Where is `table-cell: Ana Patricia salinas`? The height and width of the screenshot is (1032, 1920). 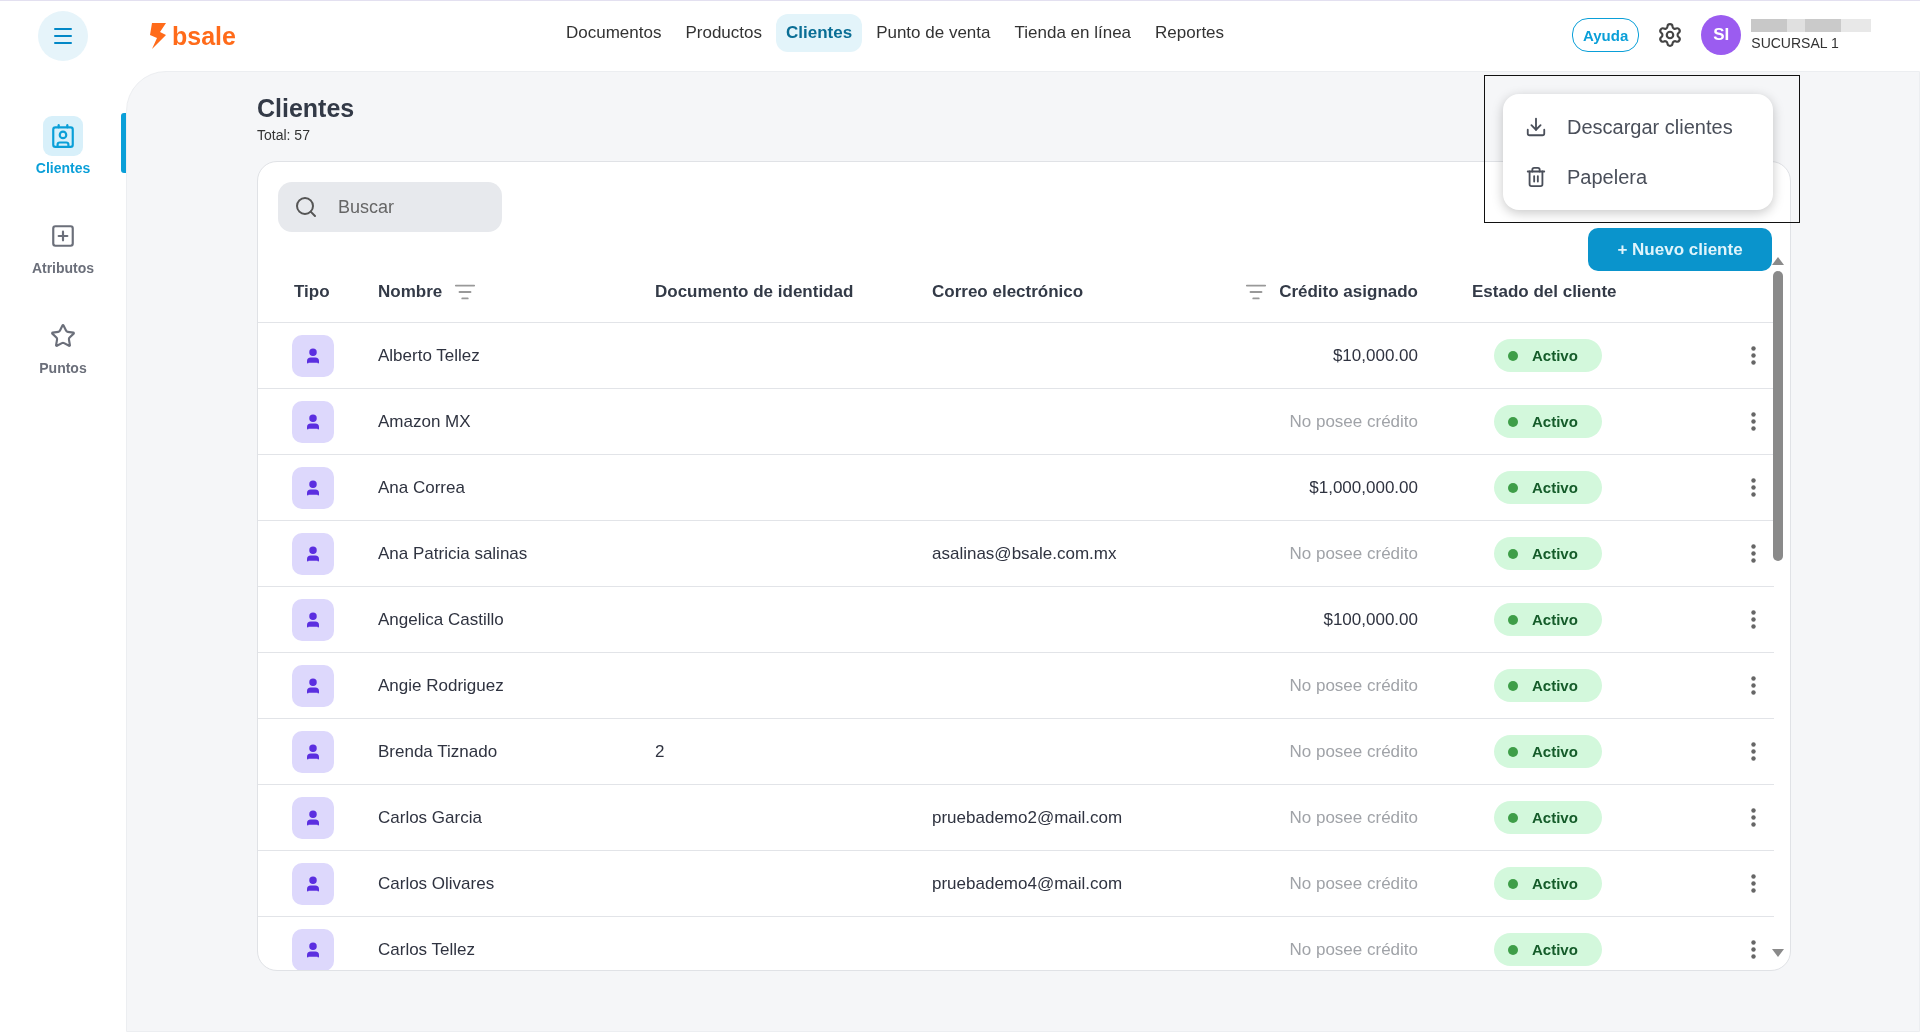 table-cell: Ana Patricia salinas is located at coordinates (453, 553).